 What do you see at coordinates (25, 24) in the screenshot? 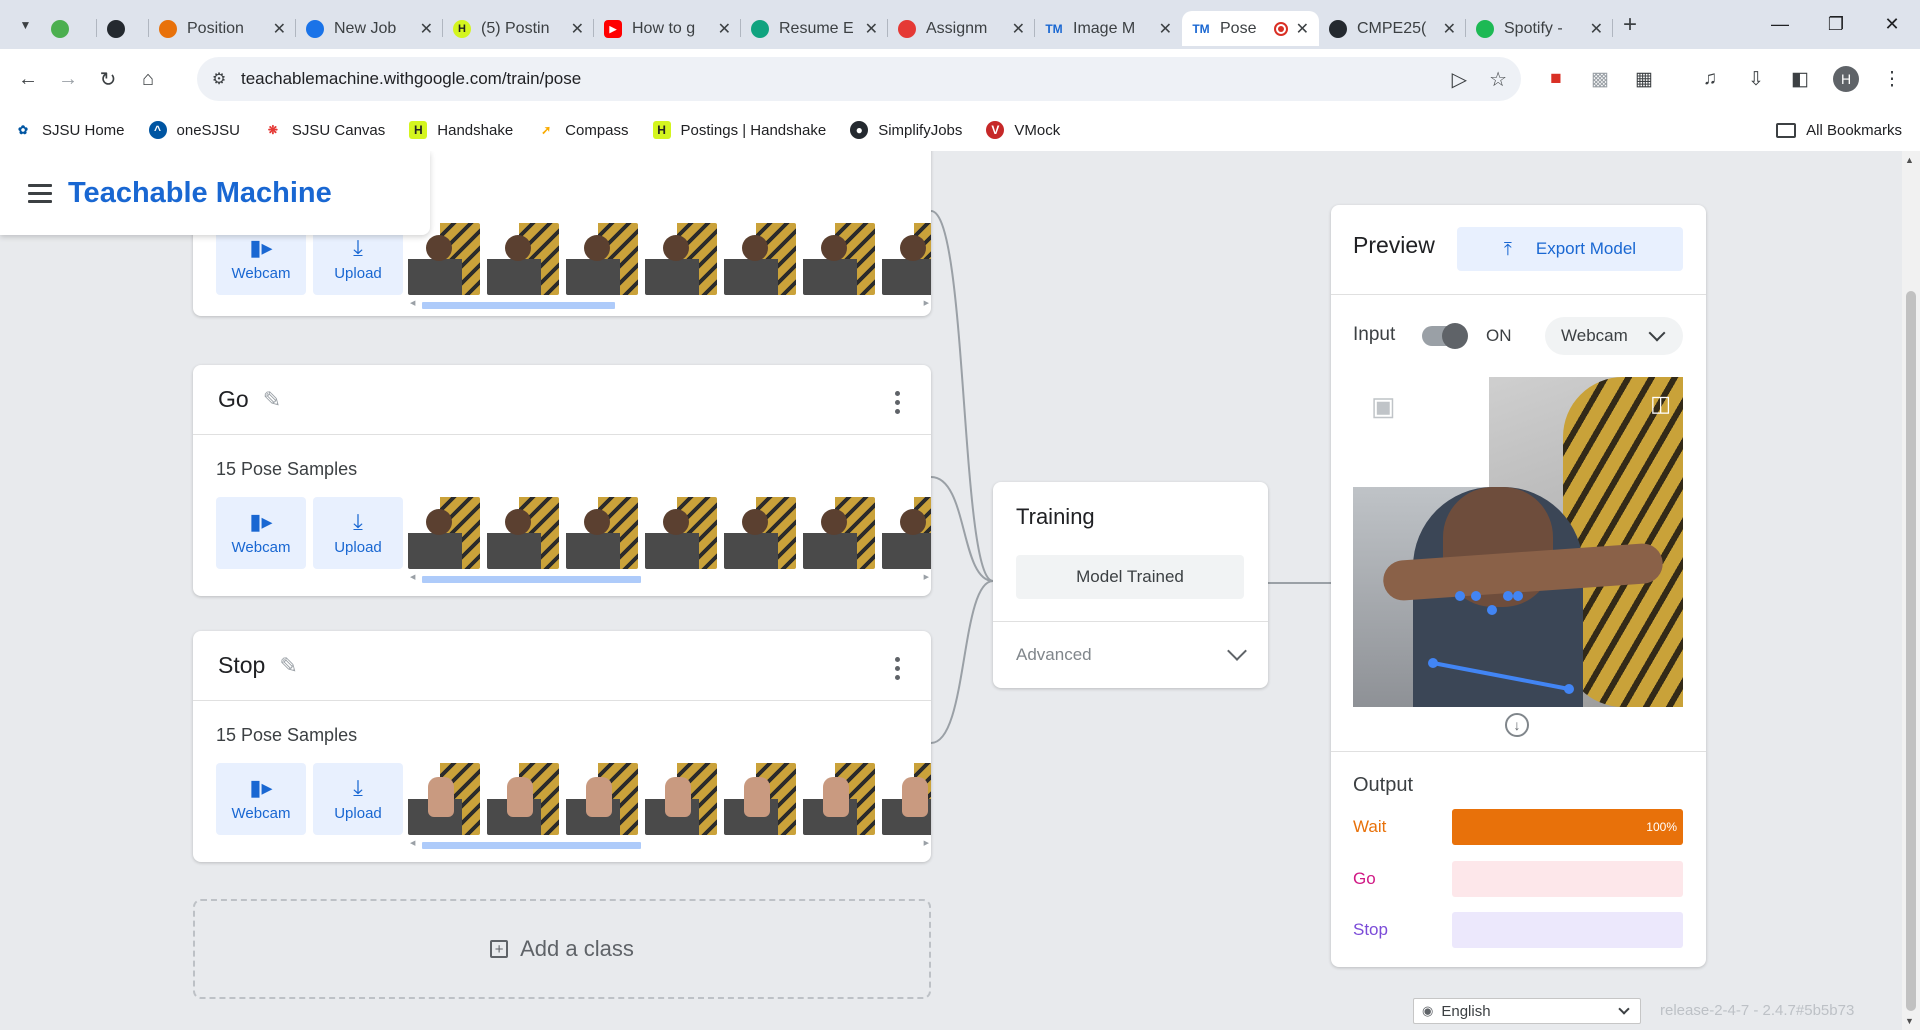
I see `tab-search-button: ▼` at bounding box center [25, 24].